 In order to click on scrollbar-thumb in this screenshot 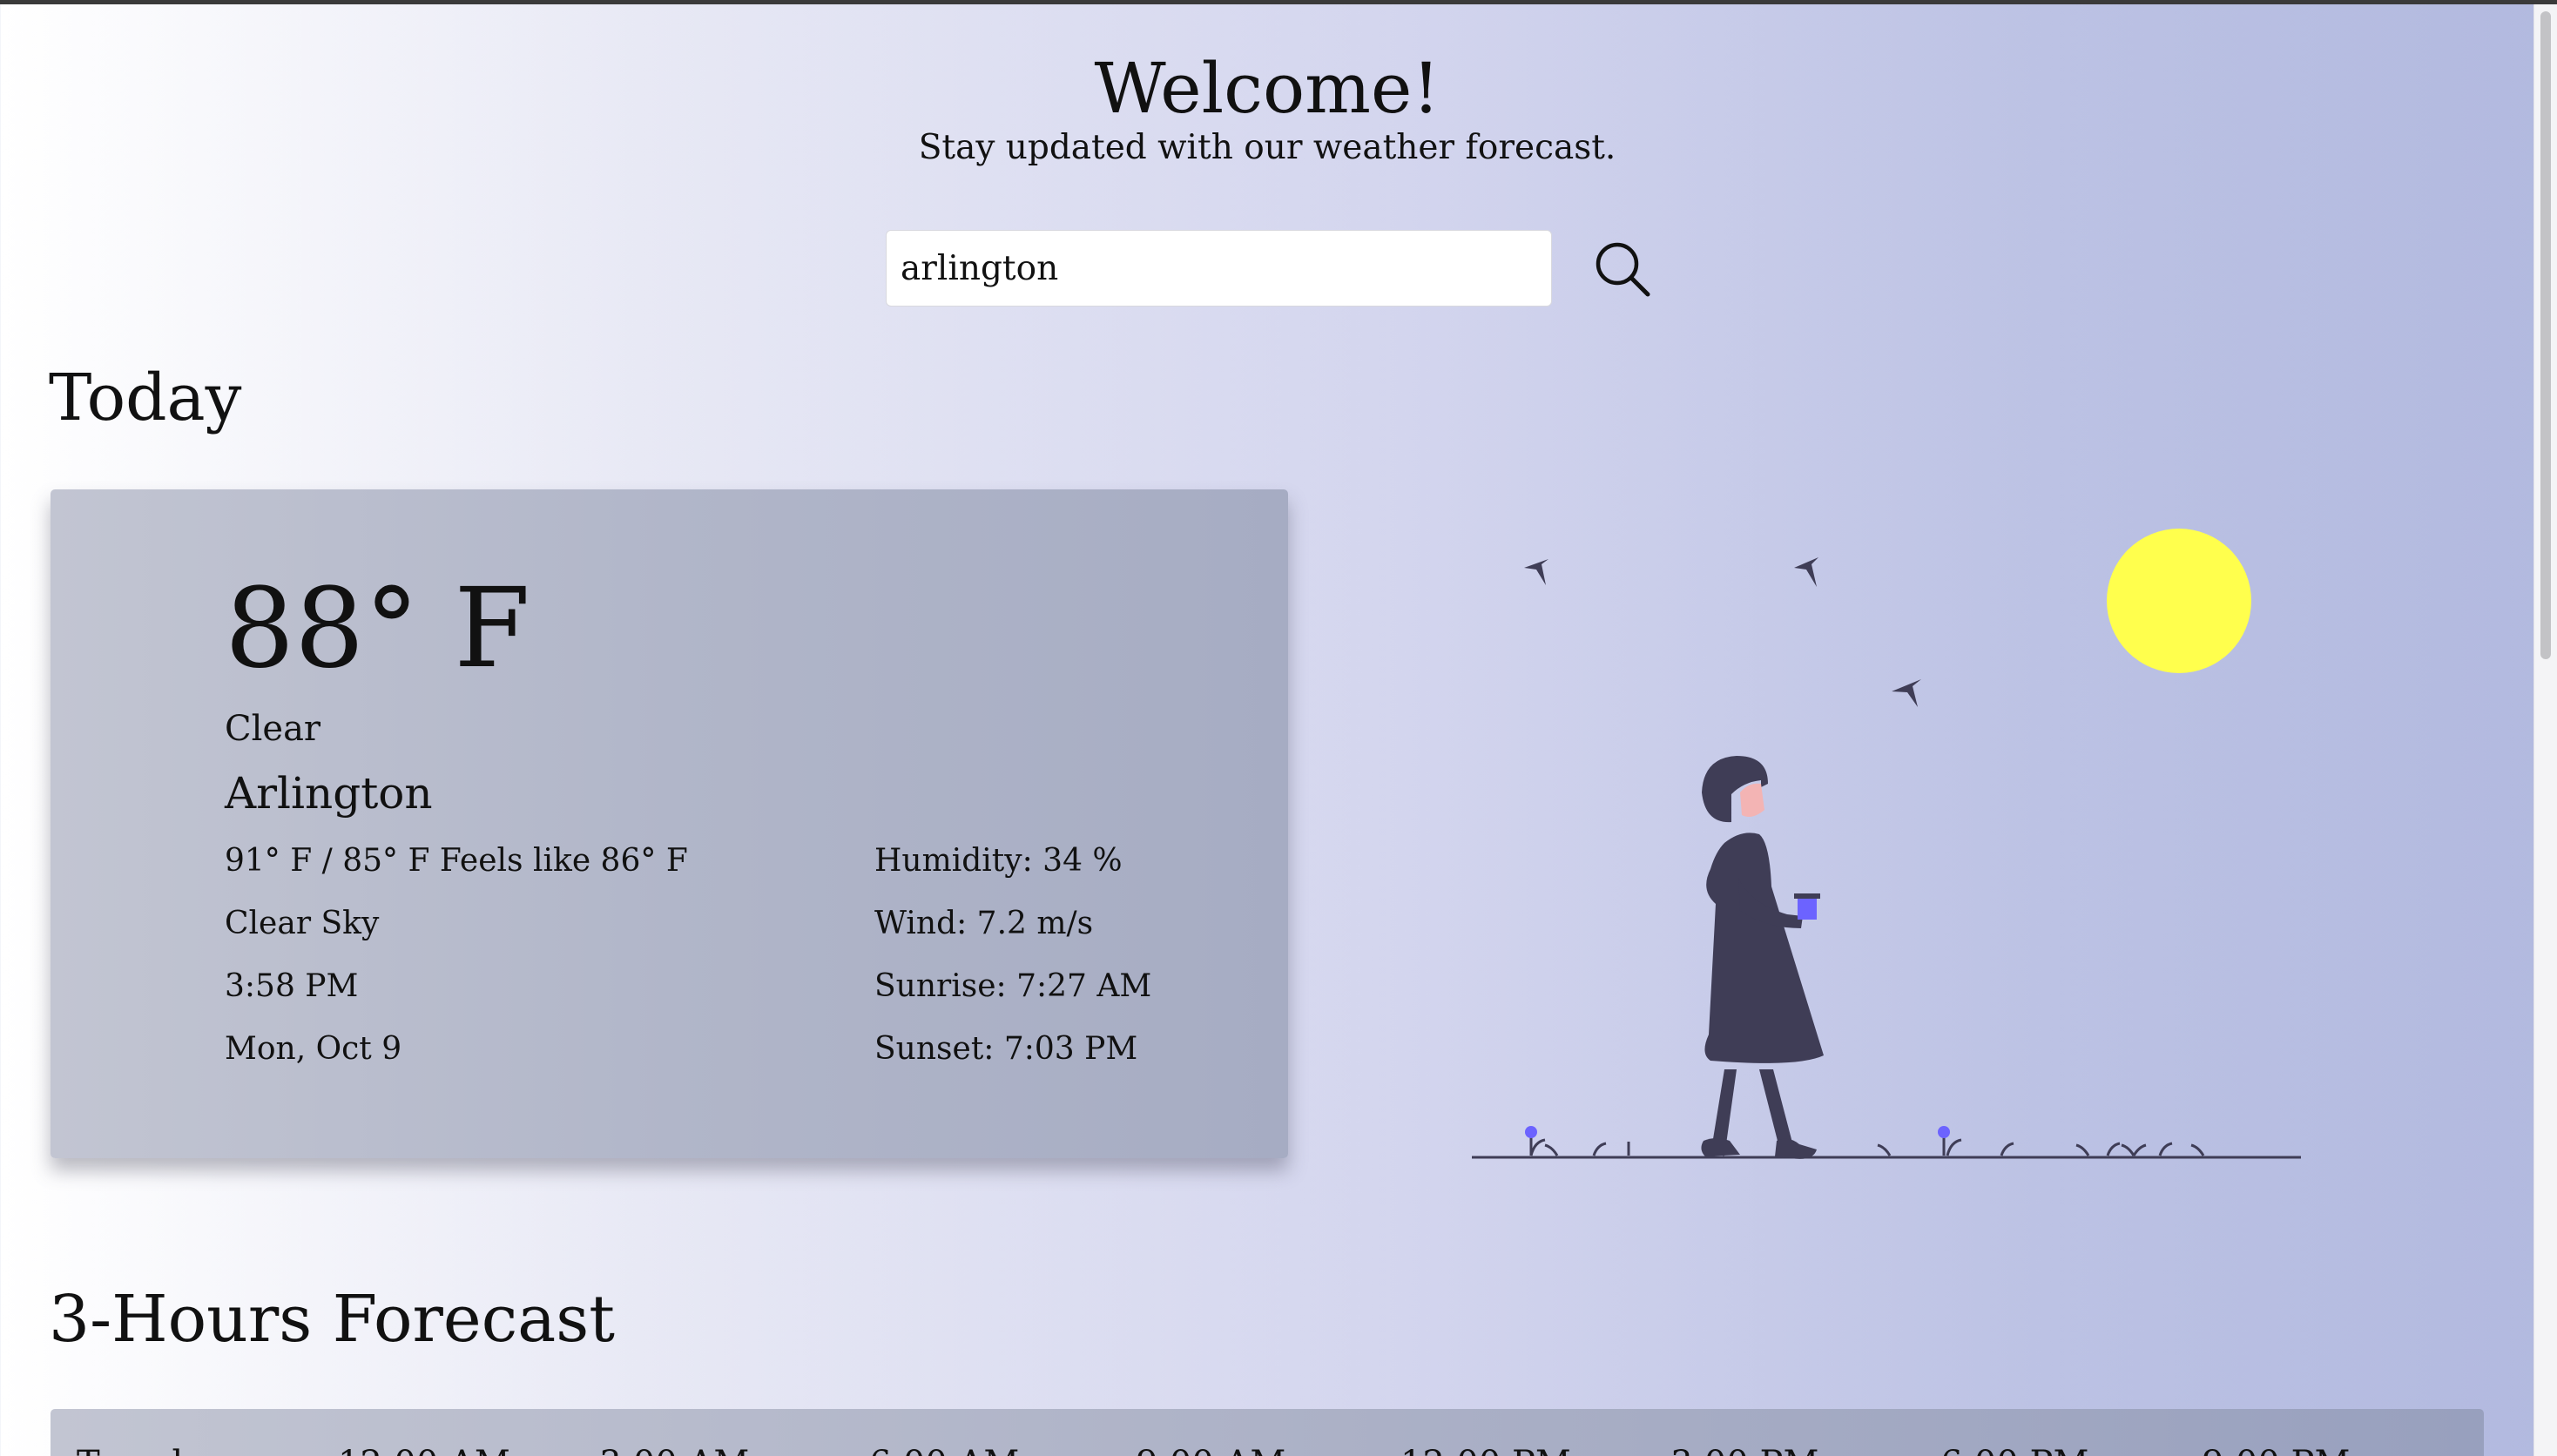, I will do `click(2545, 335)`.